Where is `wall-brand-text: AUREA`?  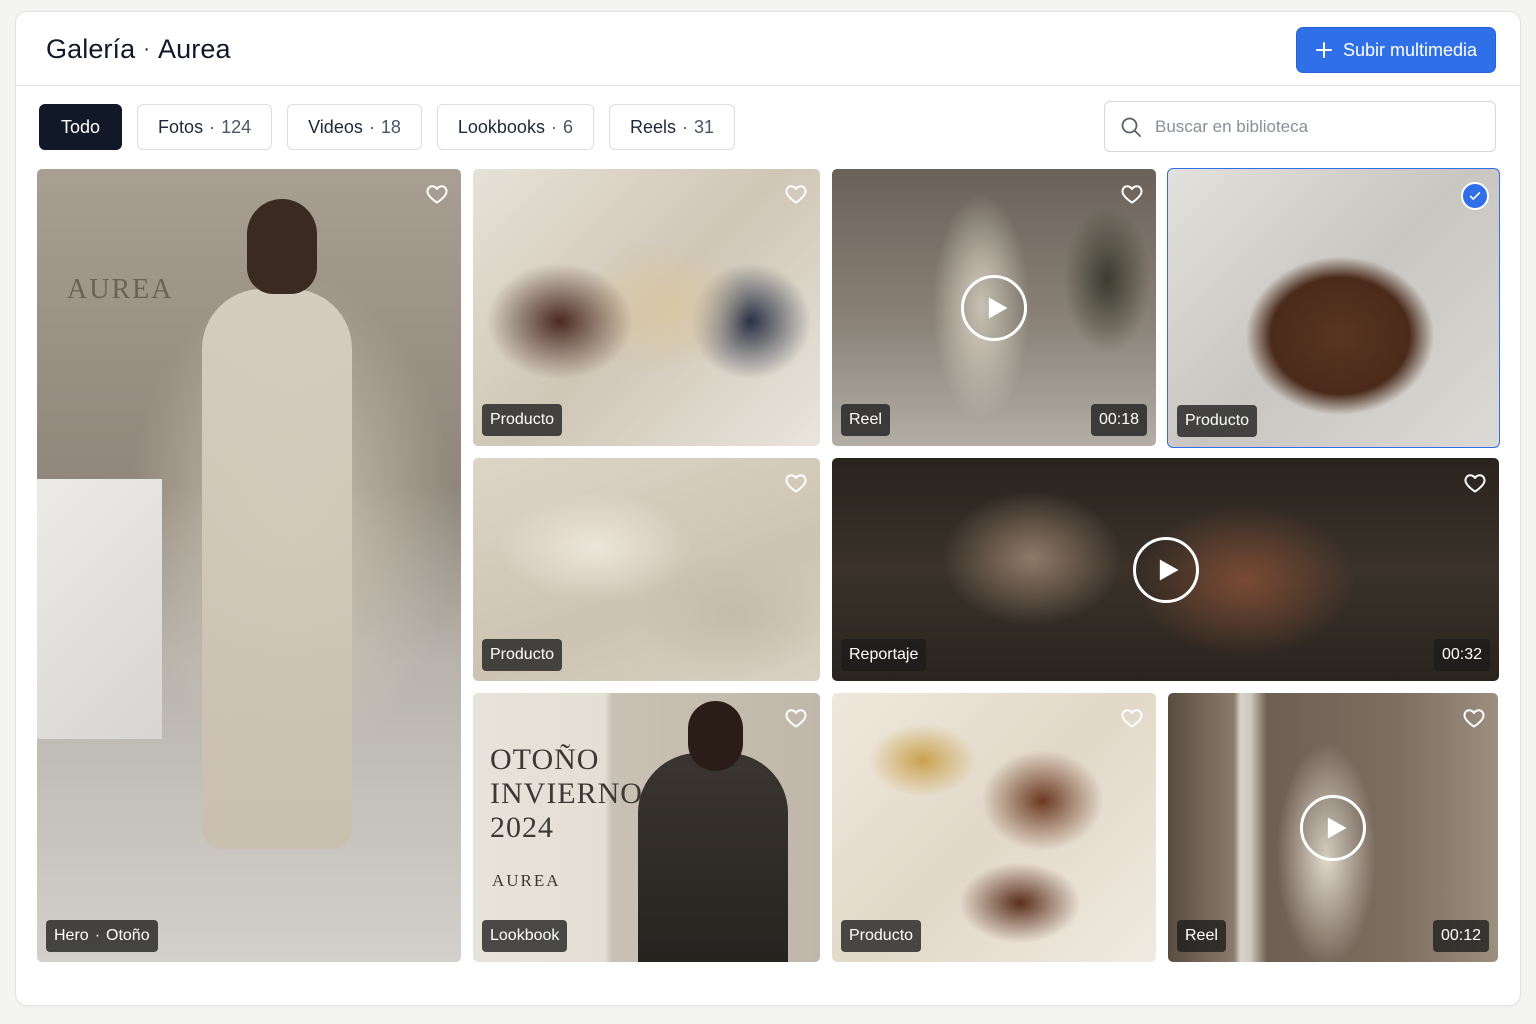 wall-brand-text: AUREA is located at coordinates (120, 289).